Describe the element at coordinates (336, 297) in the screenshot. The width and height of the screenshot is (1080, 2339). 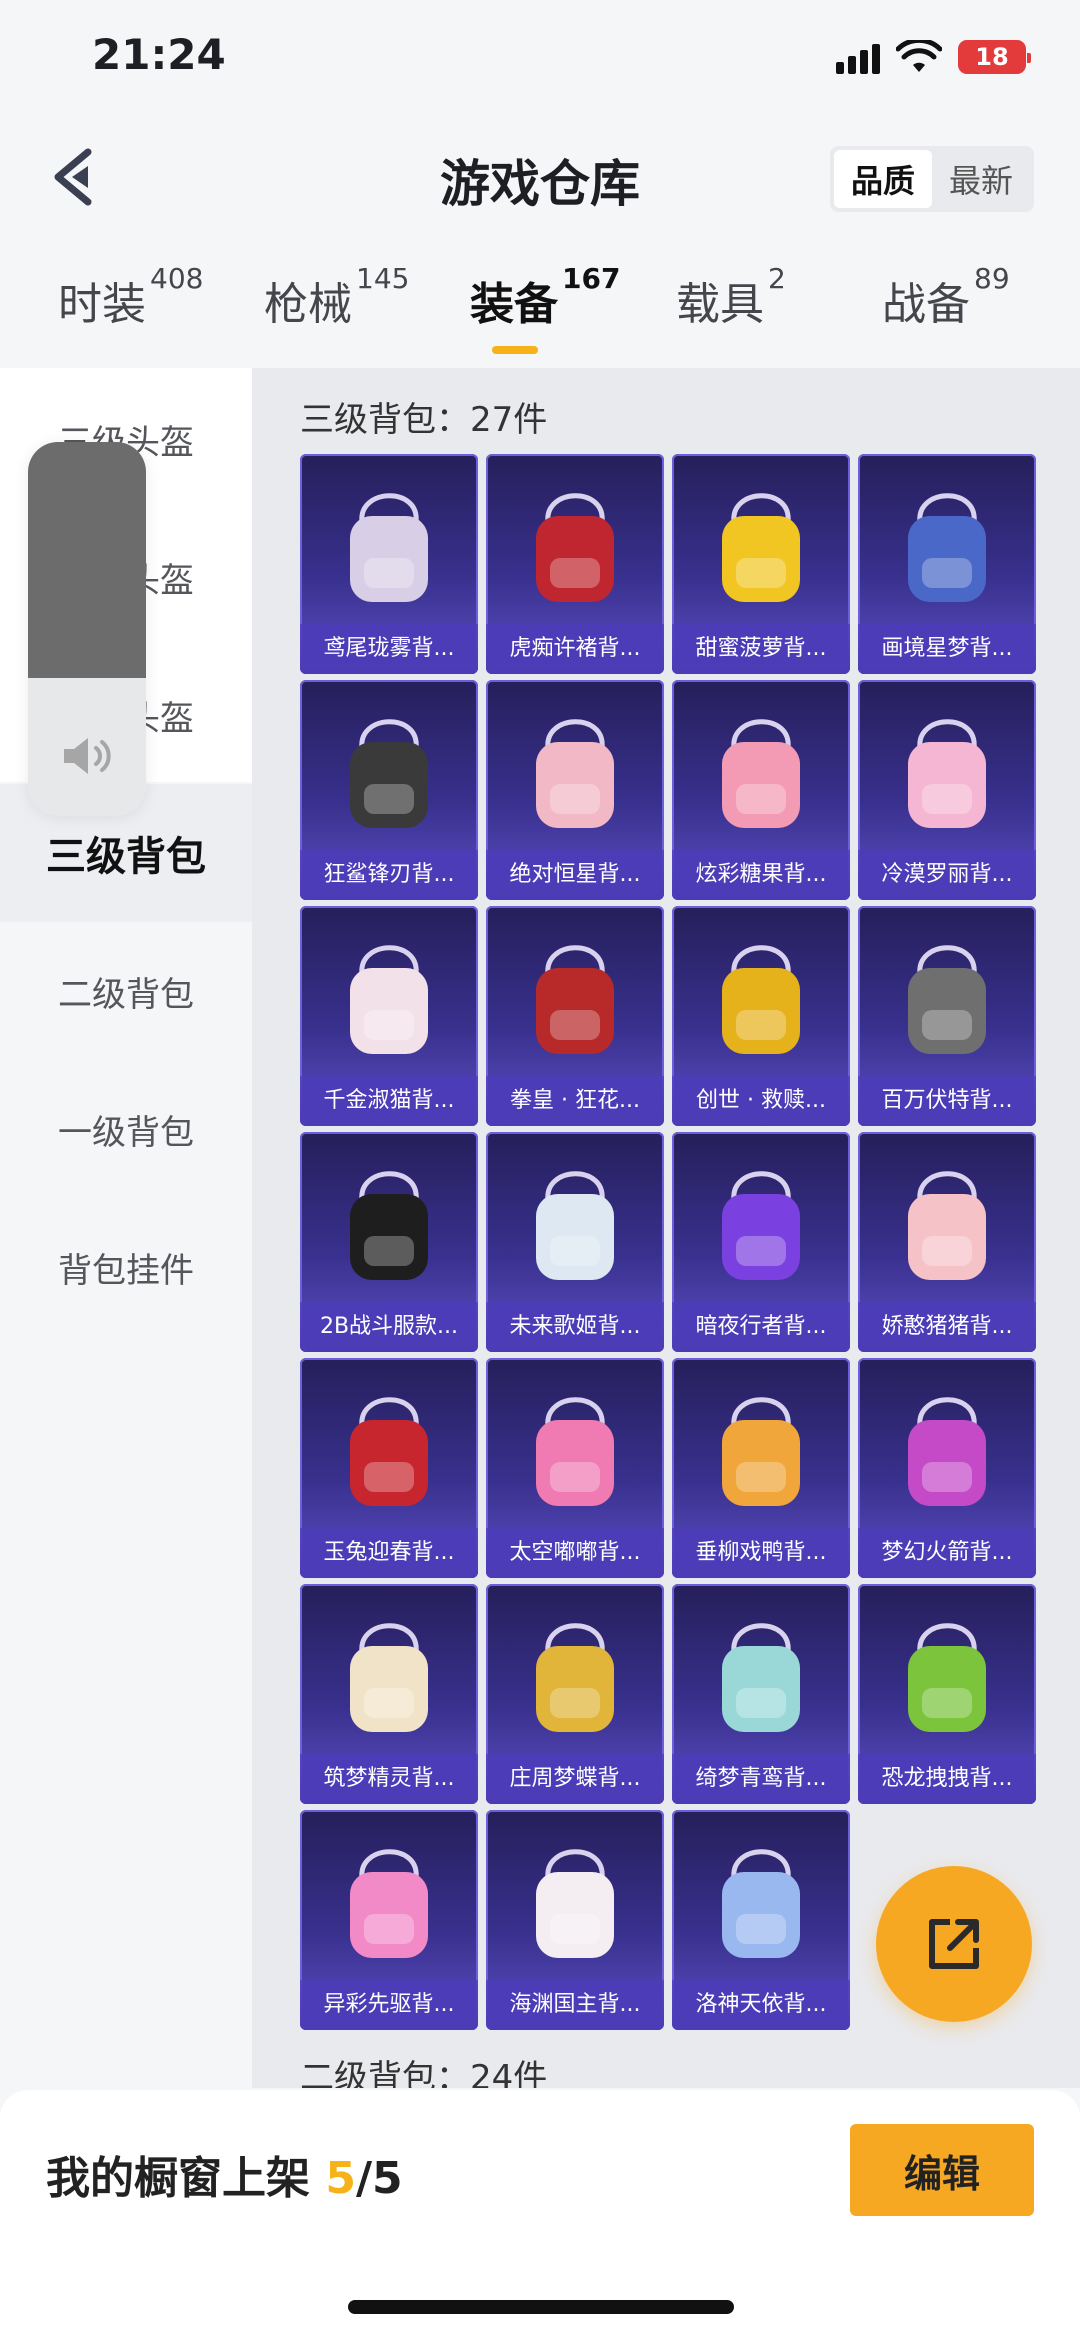
I see `tab-weapons: 枪械145` at that location.